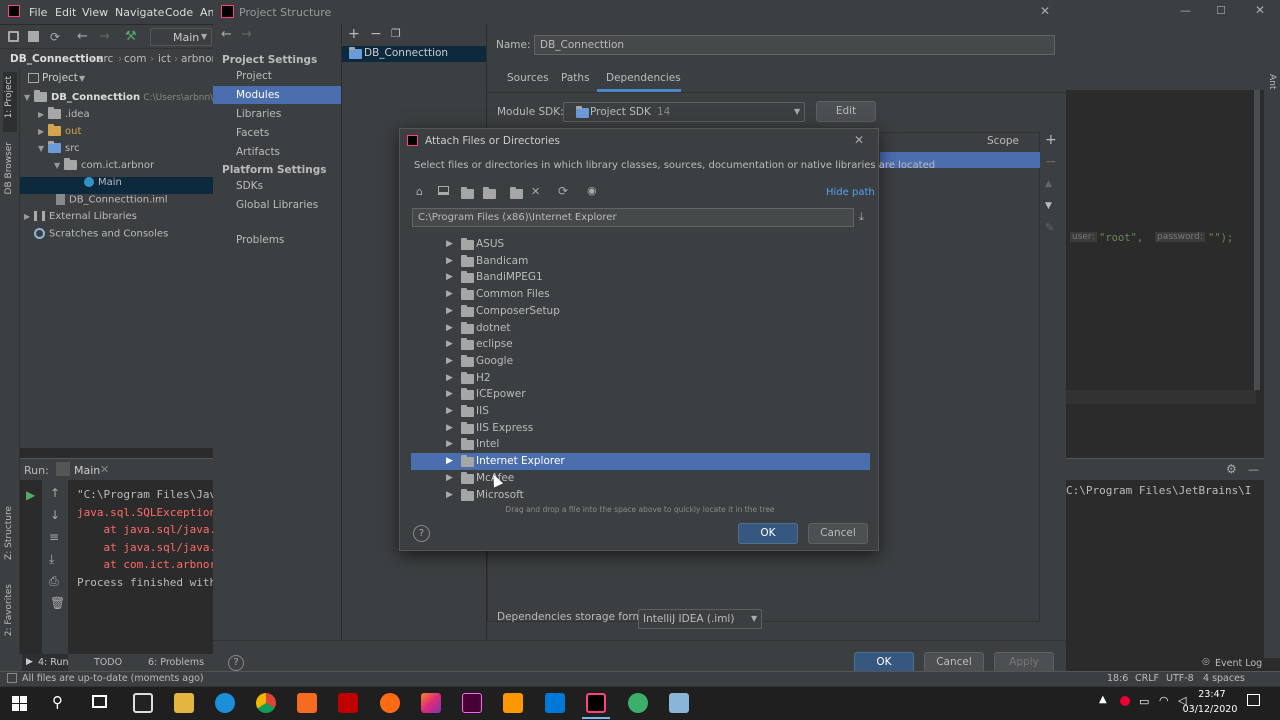 Image resolution: width=1280 pixels, height=720 pixels. What do you see at coordinates (19, 703) in the screenshot?
I see `windows-start-icon` at bounding box center [19, 703].